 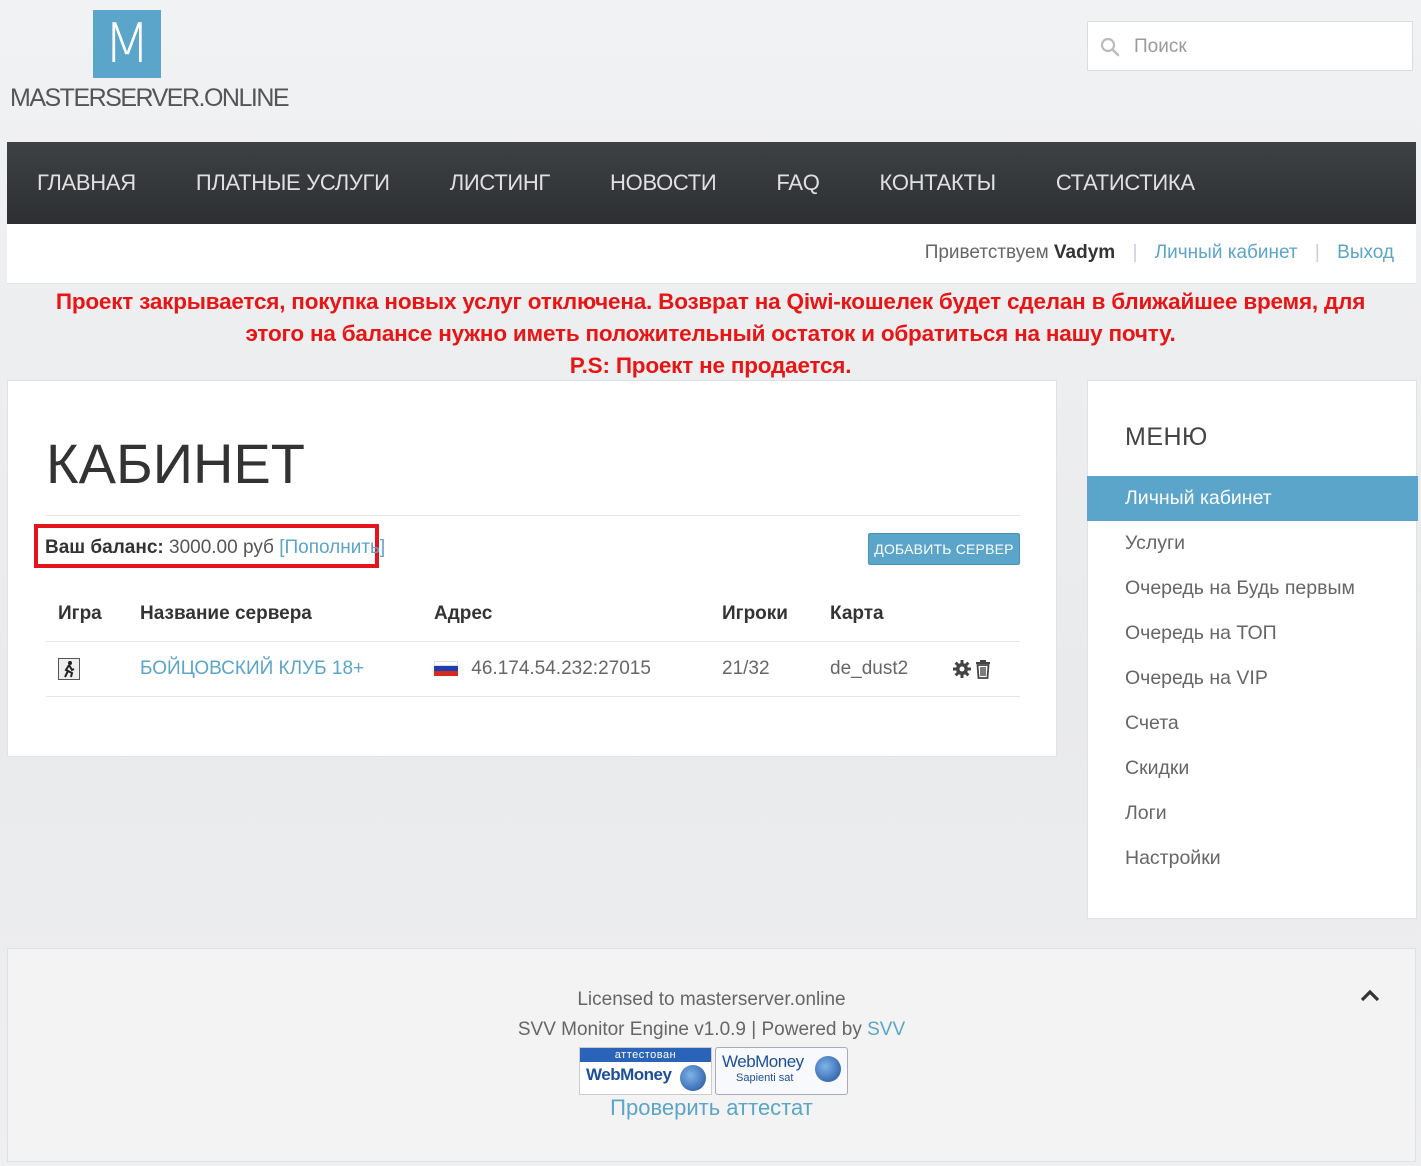 What do you see at coordinates (1252, 678) in the screenshot?
I see `sidebar-item-queue-vip: Очередь на VIP` at bounding box center [1252, 678].